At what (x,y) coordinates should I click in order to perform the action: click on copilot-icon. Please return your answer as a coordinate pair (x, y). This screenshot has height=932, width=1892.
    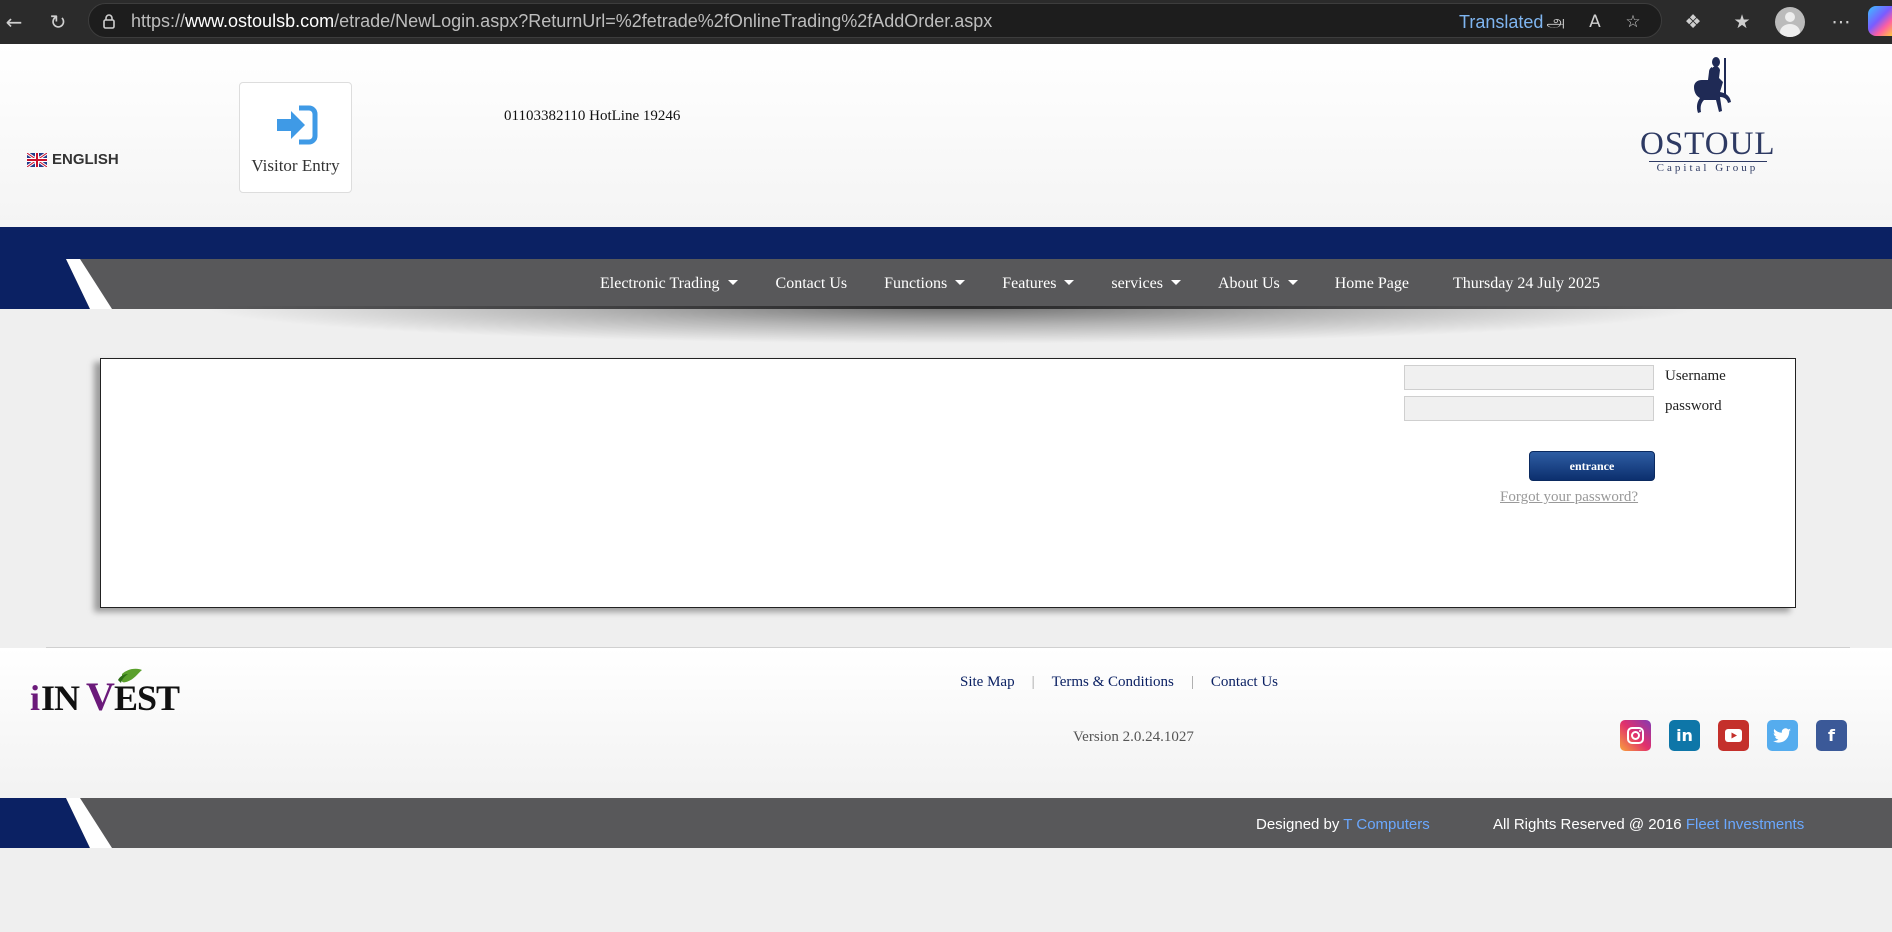
    Looking at the image, I should click on (1880, 21).